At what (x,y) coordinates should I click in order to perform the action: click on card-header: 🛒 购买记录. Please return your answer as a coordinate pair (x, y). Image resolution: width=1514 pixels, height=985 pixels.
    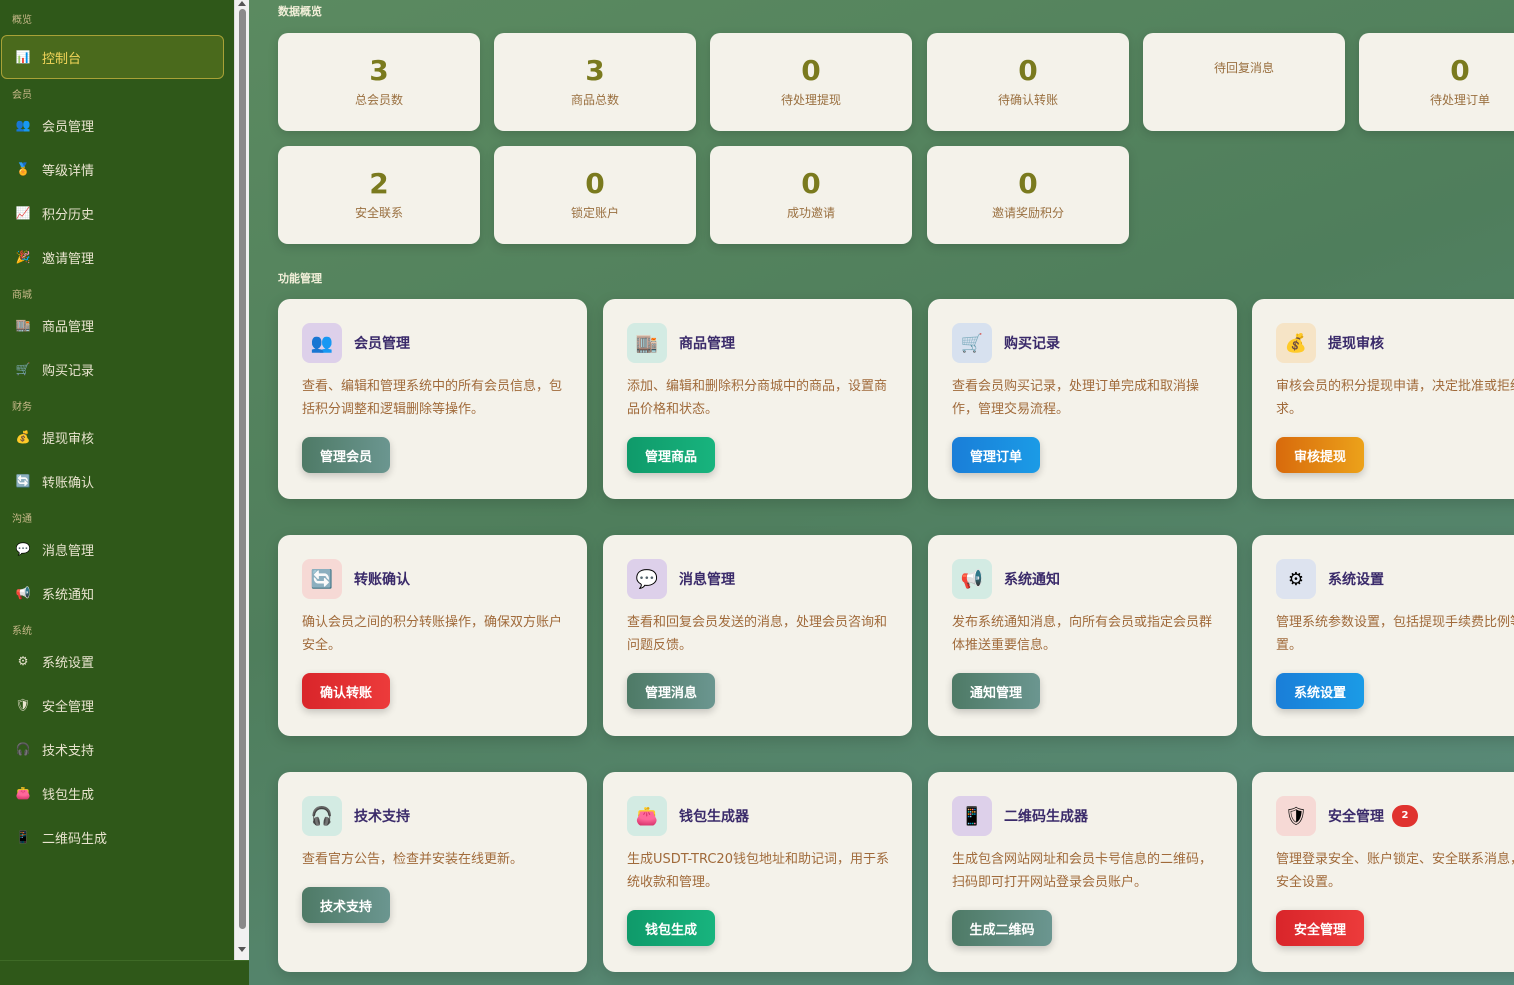
    Looking at the image, I should click on (1006, 343).